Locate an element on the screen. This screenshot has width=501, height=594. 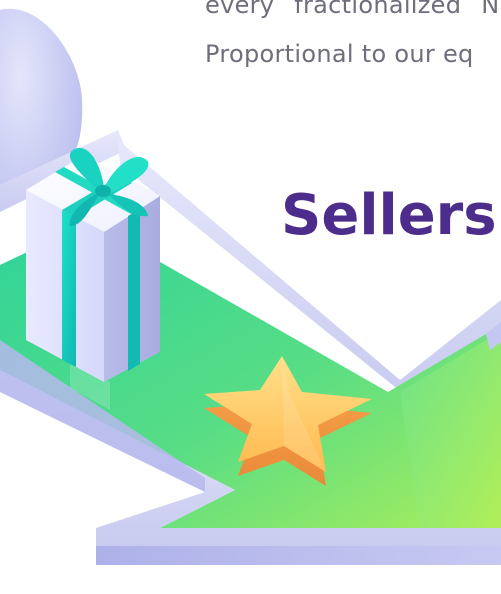
frame-front-shadow is located at coordinates (298, 555).